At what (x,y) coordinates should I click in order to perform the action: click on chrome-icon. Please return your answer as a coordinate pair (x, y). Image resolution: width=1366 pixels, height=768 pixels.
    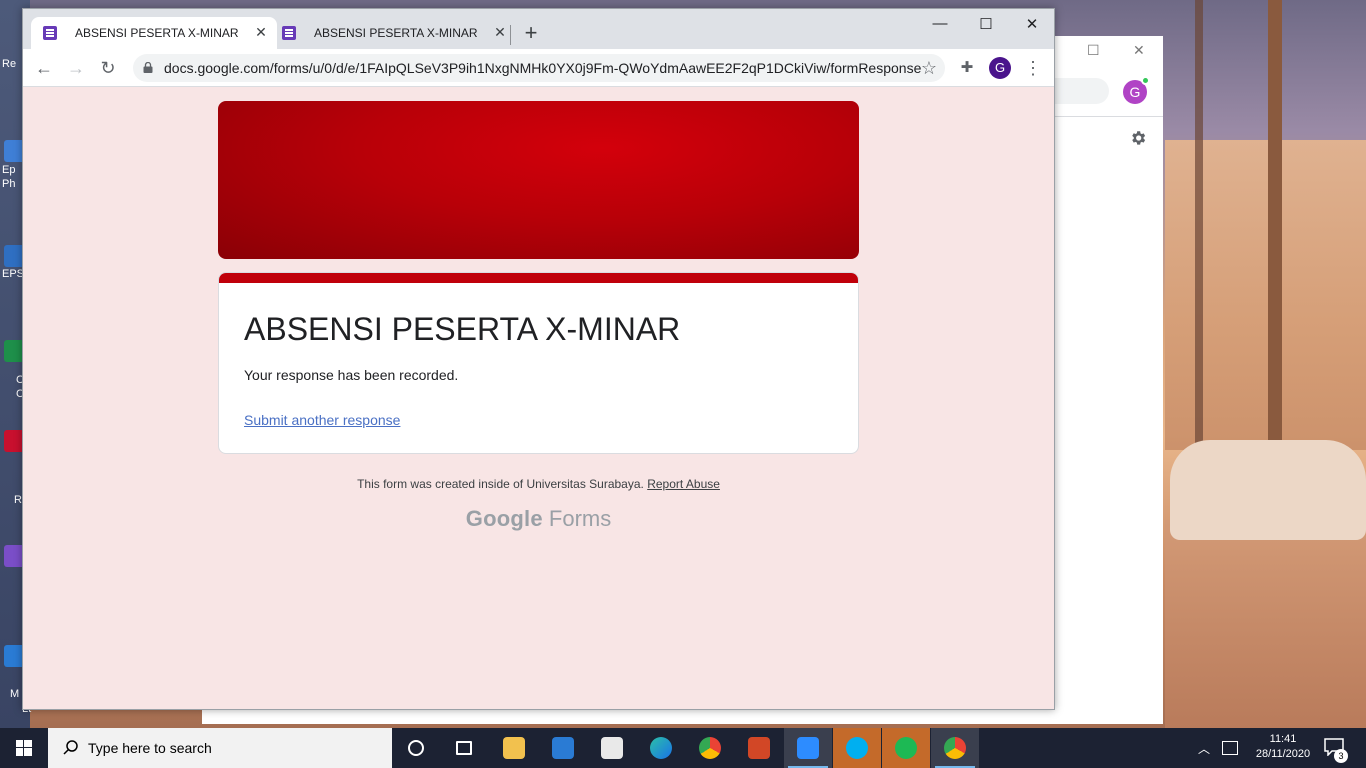
    Looking at the image, I should click on (710, 748).